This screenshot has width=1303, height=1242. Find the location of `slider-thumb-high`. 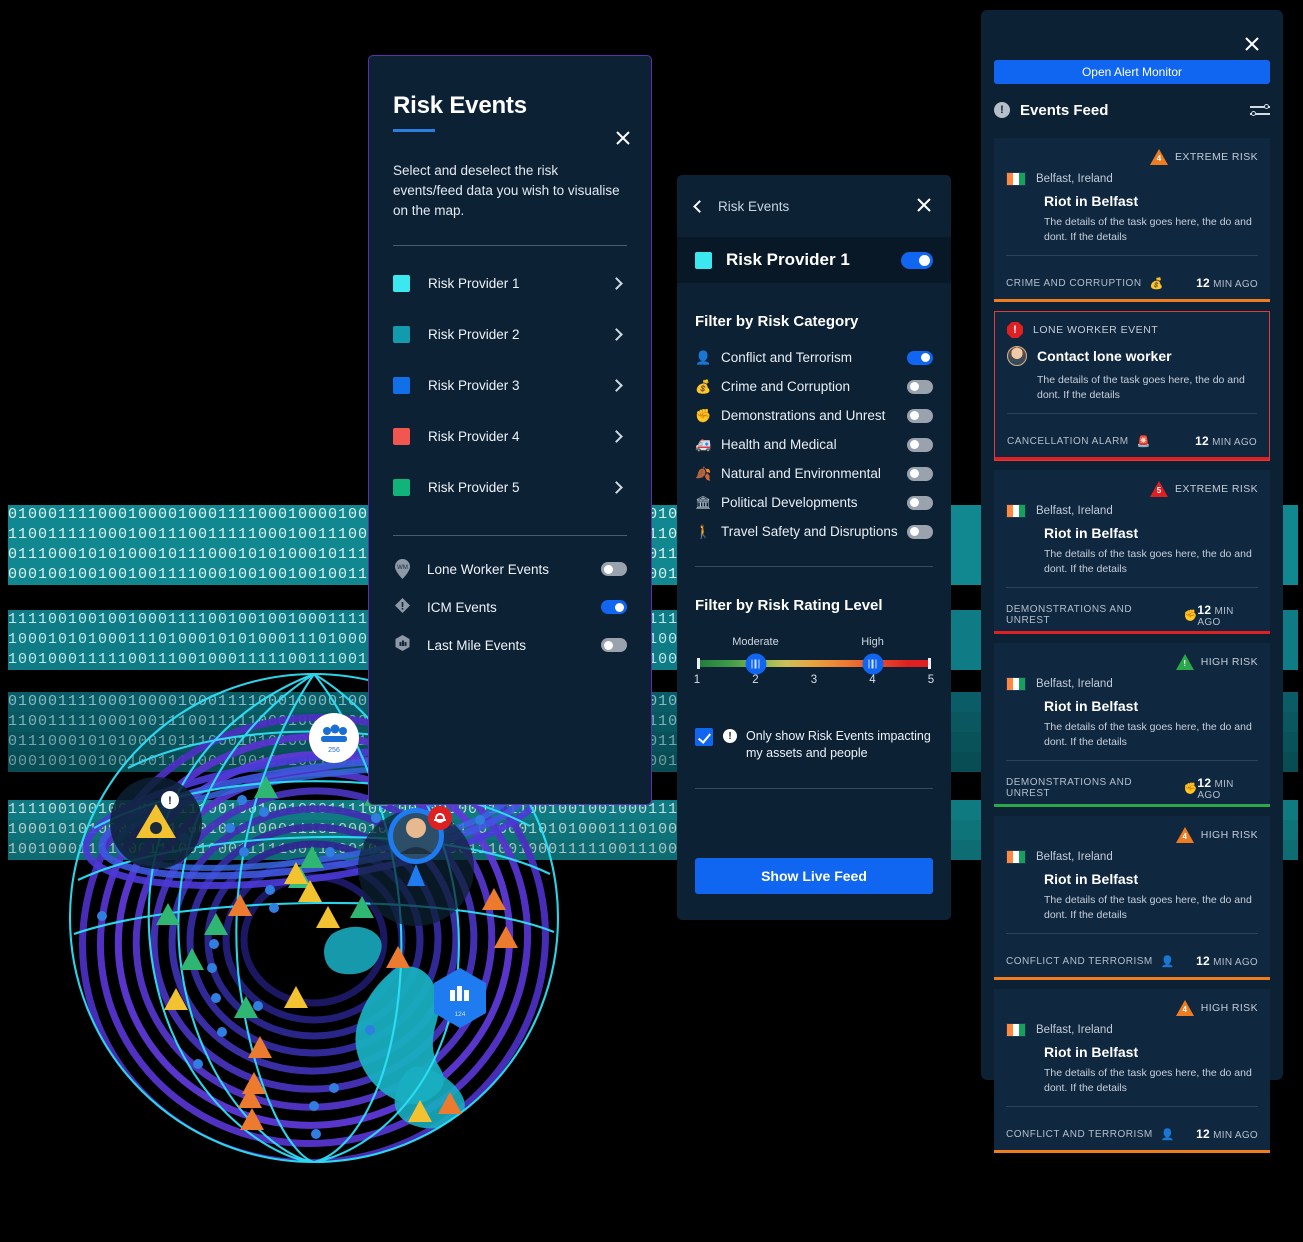

slider-thumb-high is located at coordinates (872, 663).